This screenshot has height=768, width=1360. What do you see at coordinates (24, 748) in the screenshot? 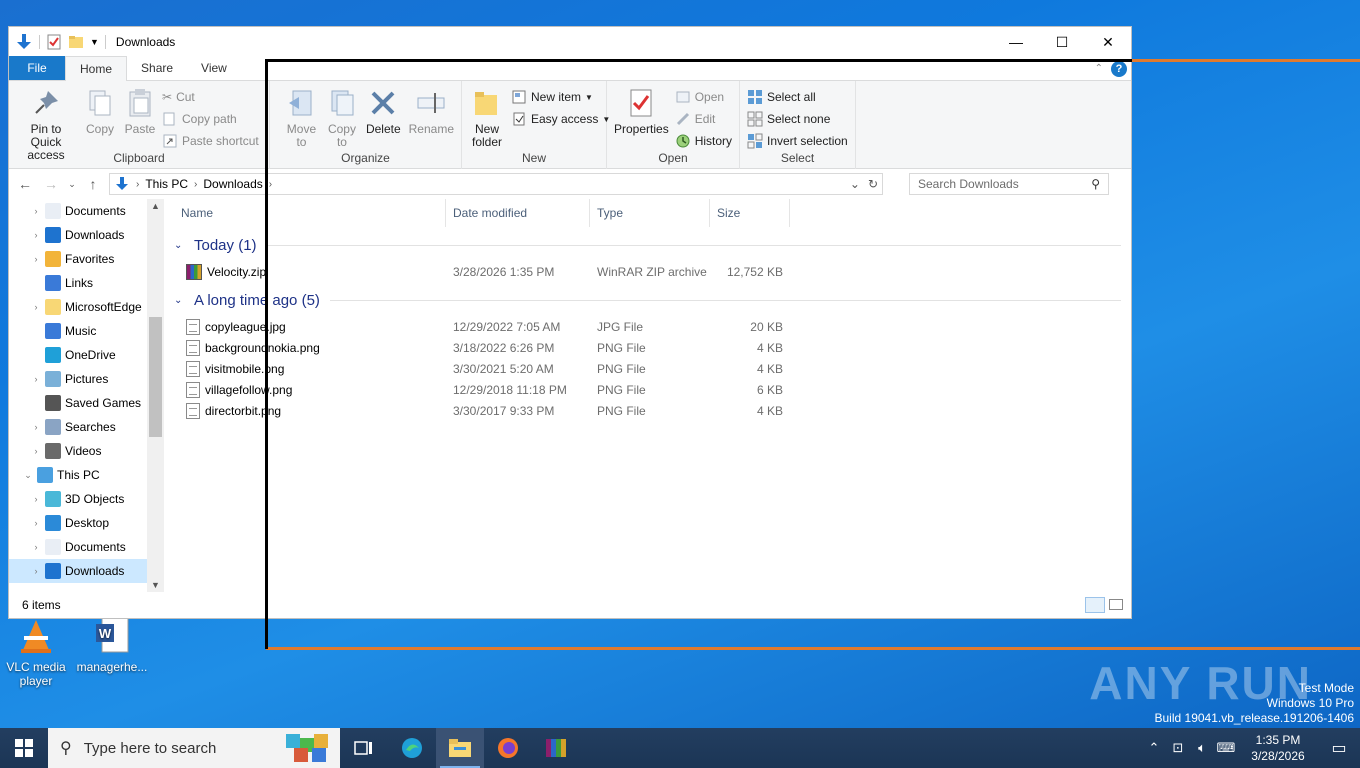
I see `start-button` at bounding box center [24, 748].